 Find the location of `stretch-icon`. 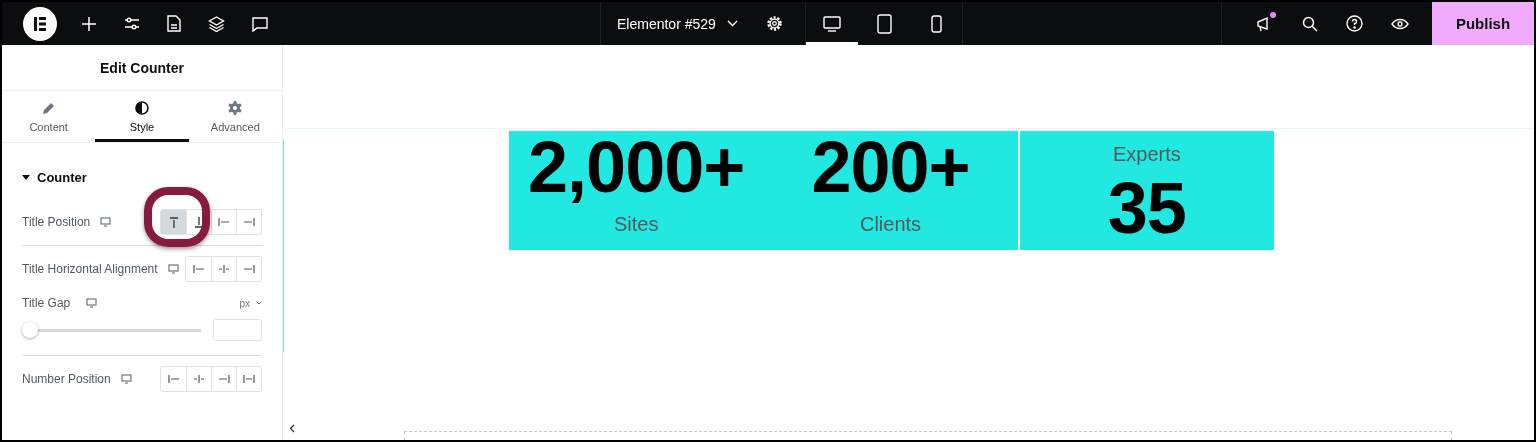

stretch-icon is located at coordinates (249, 379).